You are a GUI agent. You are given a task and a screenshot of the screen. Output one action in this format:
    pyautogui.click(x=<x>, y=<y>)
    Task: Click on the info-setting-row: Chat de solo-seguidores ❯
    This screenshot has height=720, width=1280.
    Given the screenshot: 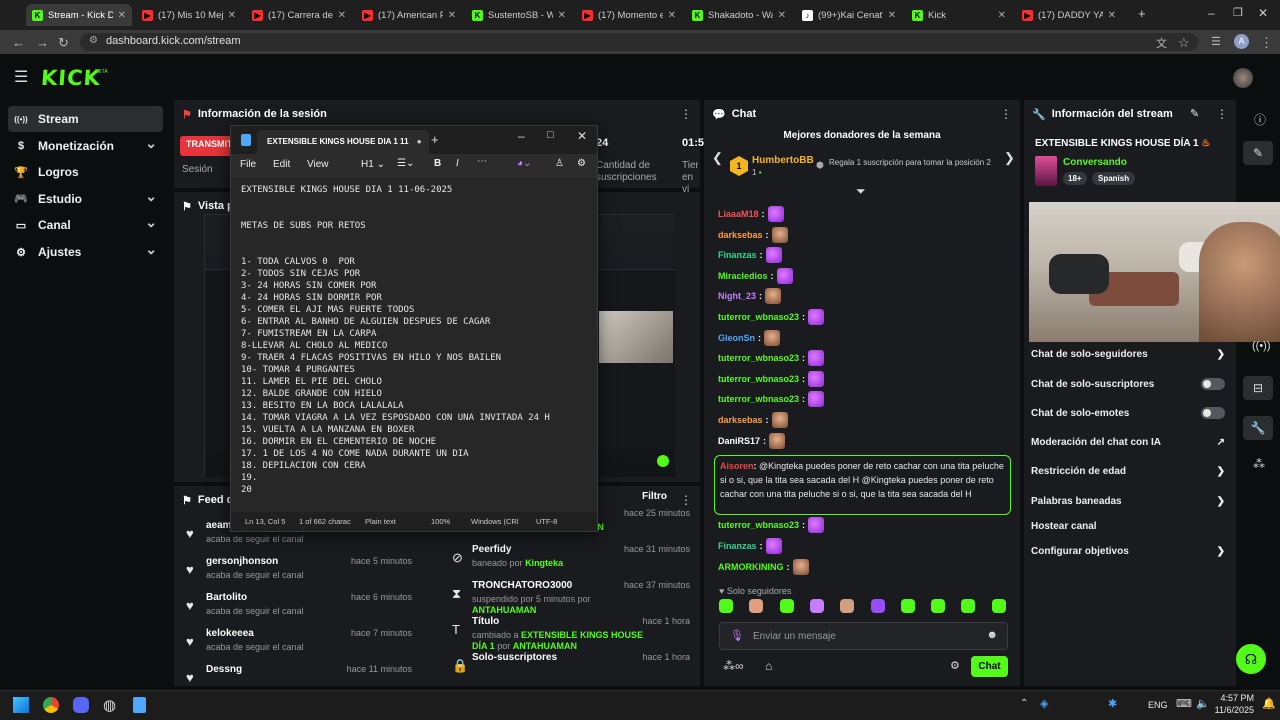 What is the action you would take?
    pyautogui.click(x=1130, y=354)
    